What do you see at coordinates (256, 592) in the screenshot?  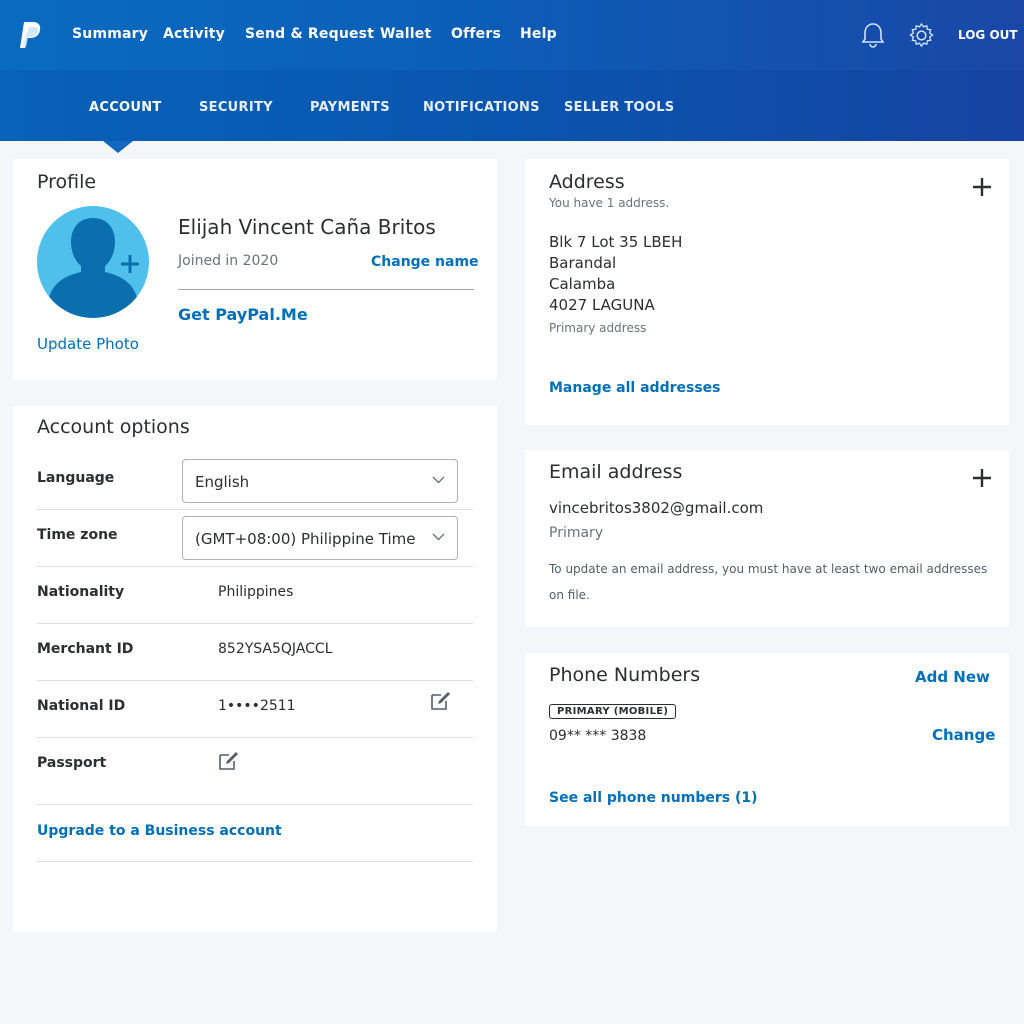 I see `nationality-value: Philippines` at bounding box center [256, 592].